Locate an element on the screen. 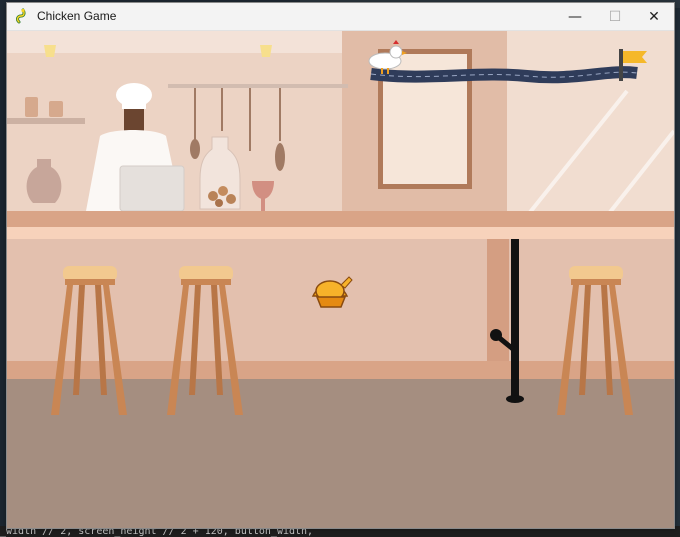  laptop-icon is located at coordinates (152, 188).